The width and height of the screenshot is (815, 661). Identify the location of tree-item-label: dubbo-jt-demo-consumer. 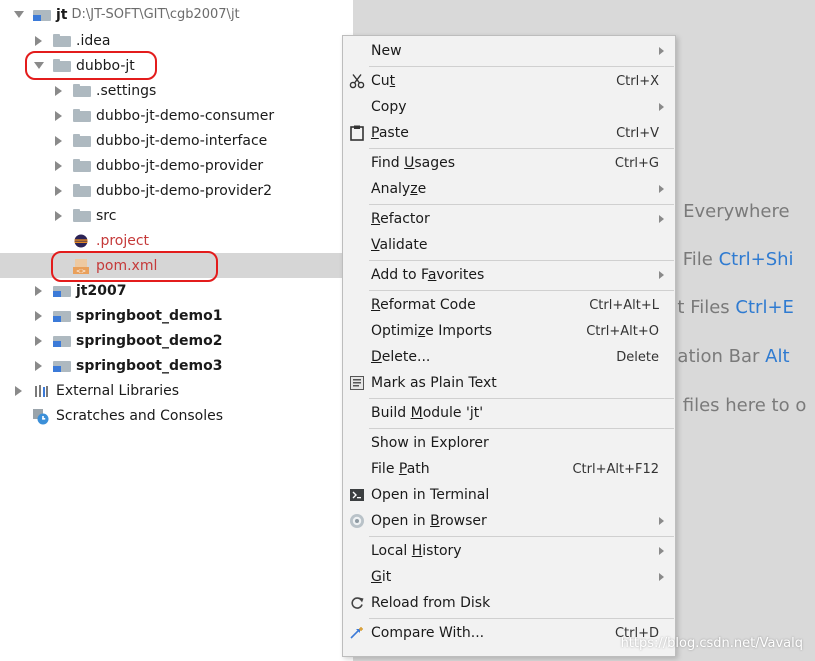
(185, 115).